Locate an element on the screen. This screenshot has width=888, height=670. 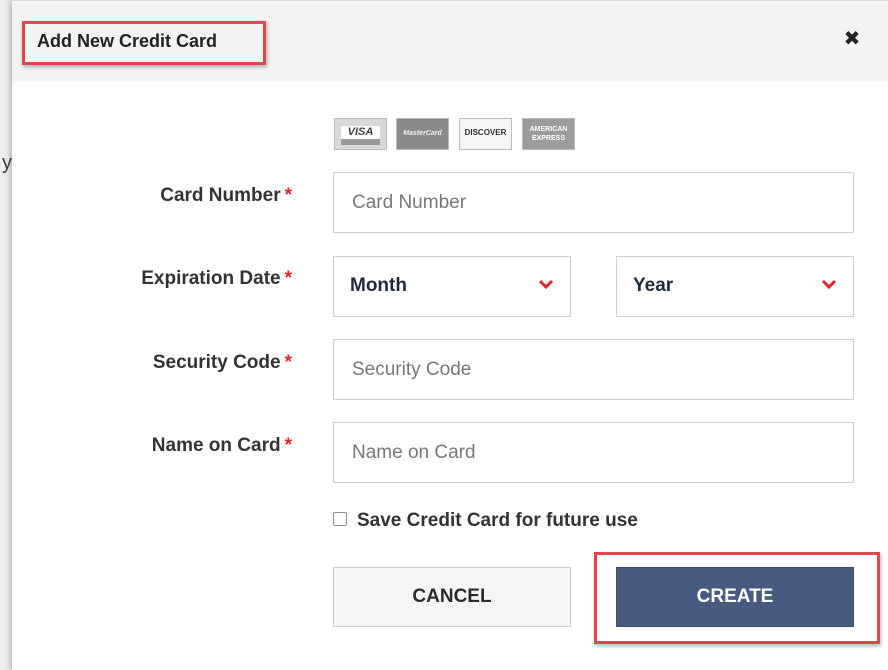
security-code-label-text: Security Code is located at coordinates (216, 362).